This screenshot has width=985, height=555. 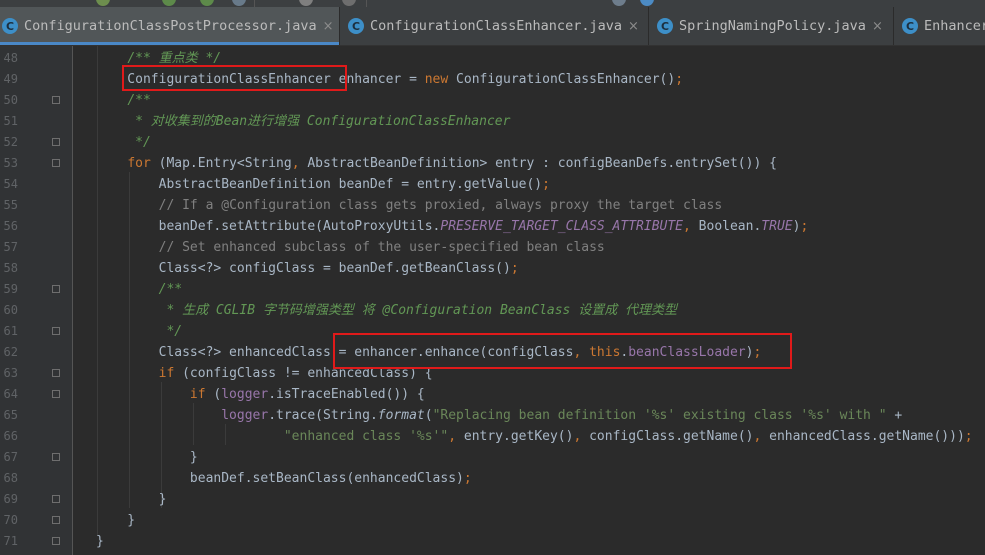 I want to click on tab-label: SpringNamingPolicy.java, so click(x=772, y=26).